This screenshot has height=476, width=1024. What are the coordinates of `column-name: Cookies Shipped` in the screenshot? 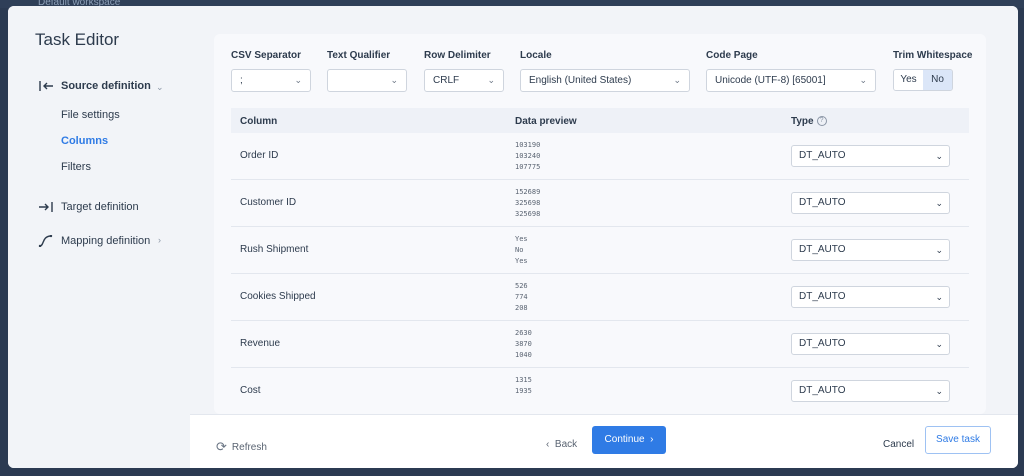 It's located at (278, 296).